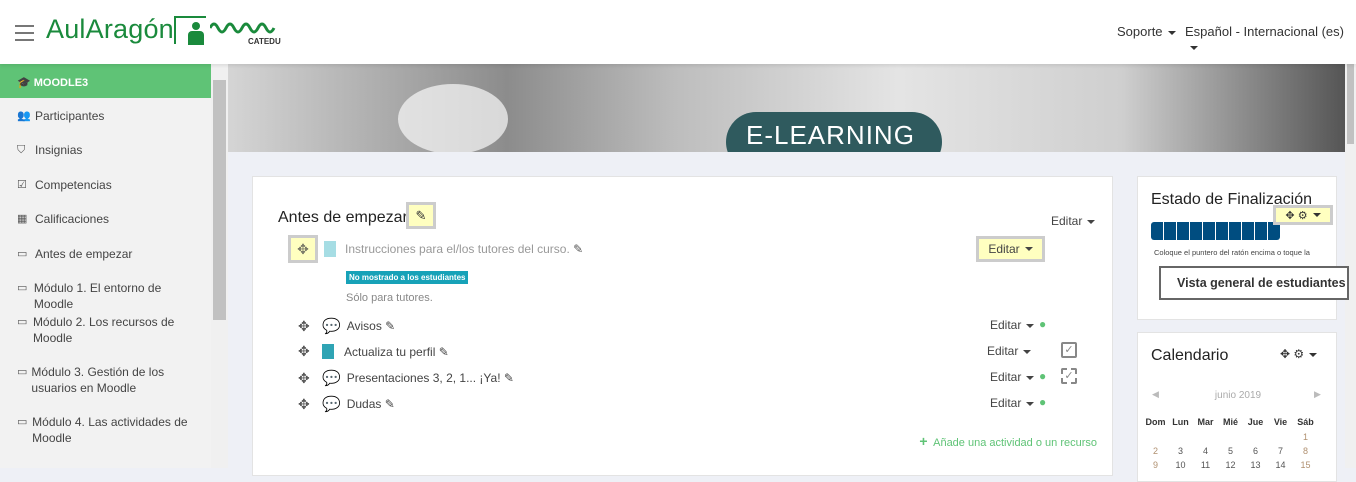 The width and height of the screenshot is (1356, 482). I want to click on calendar-day: 12, so click(1230, 465).